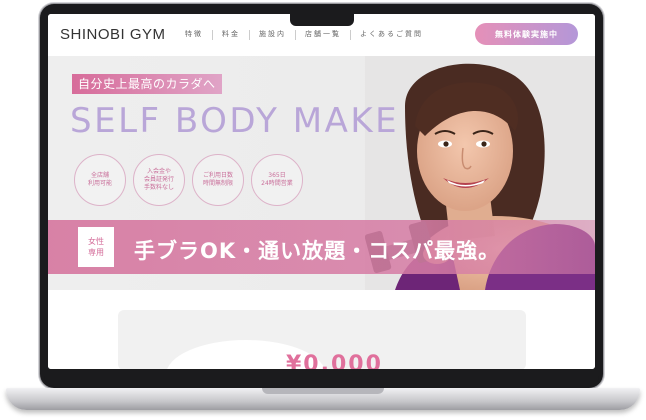 Image resolution: width=646 pixels, height=420 pixels. Describe the element at coordinates (526, 34) in the screenshot. I see `free-trial-button: 無料体験実施中` at that location.